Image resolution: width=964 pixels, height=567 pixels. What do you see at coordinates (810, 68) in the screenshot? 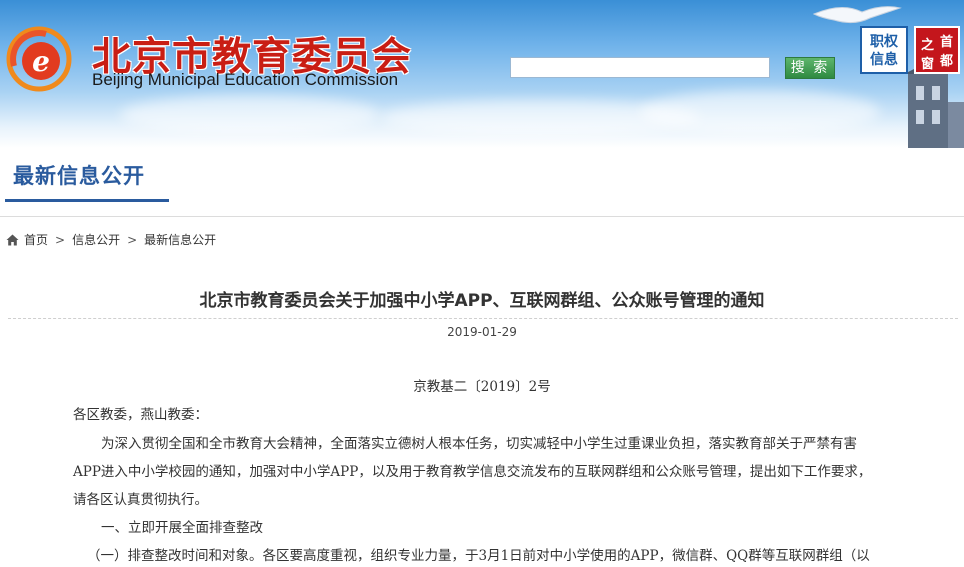
I see `search-button: 搜 索` at bounding box center [810, 68].